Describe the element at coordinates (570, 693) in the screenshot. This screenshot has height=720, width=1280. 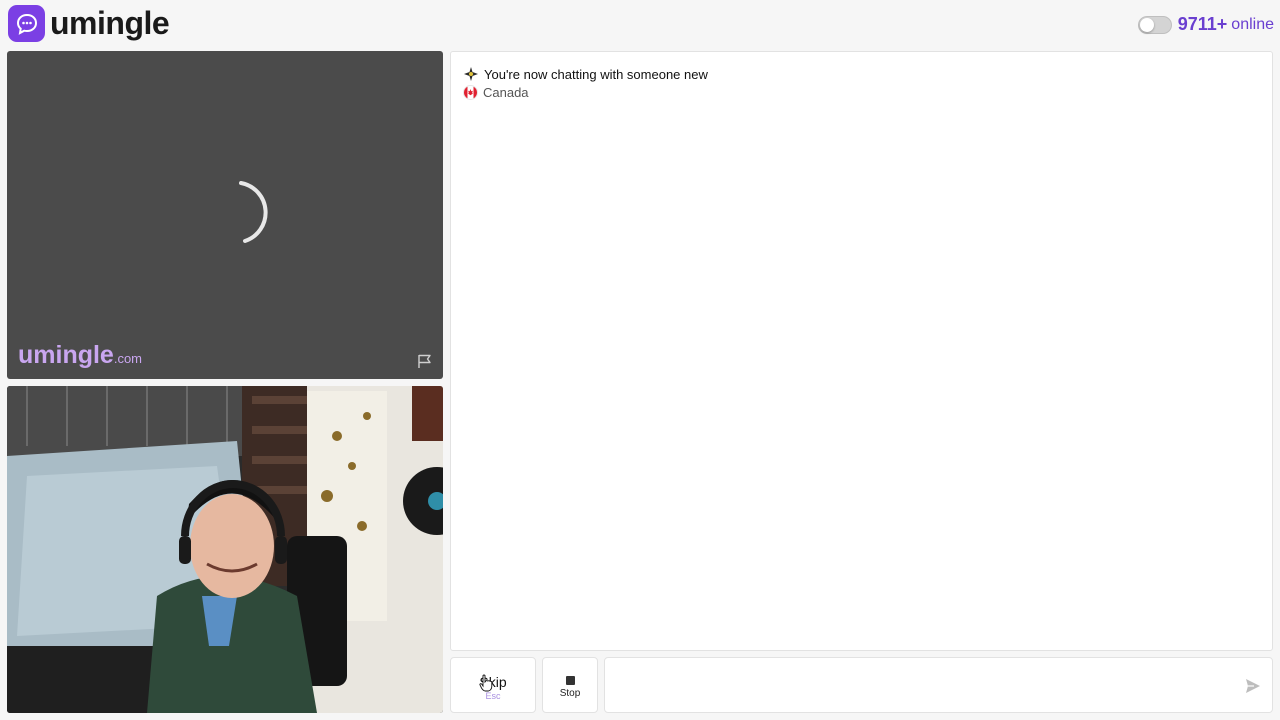
I see `stop-label: Stop` at that location.